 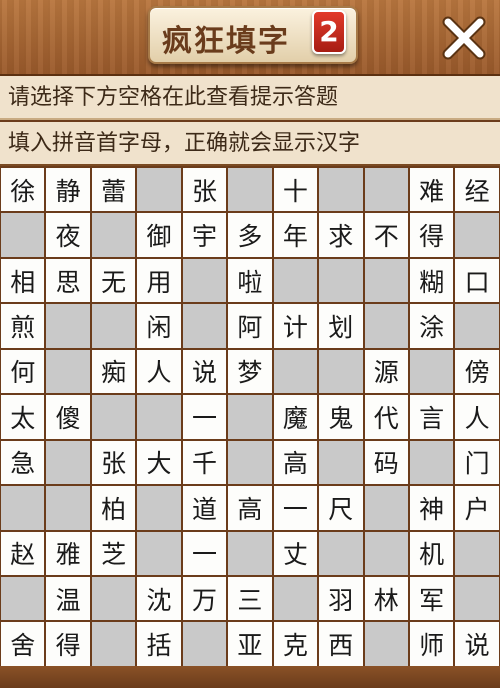 What do you see at coordinates (68, 598) in the screenshot?
I see `grid-cell-filled: 温` at bounding box center [68, 598].